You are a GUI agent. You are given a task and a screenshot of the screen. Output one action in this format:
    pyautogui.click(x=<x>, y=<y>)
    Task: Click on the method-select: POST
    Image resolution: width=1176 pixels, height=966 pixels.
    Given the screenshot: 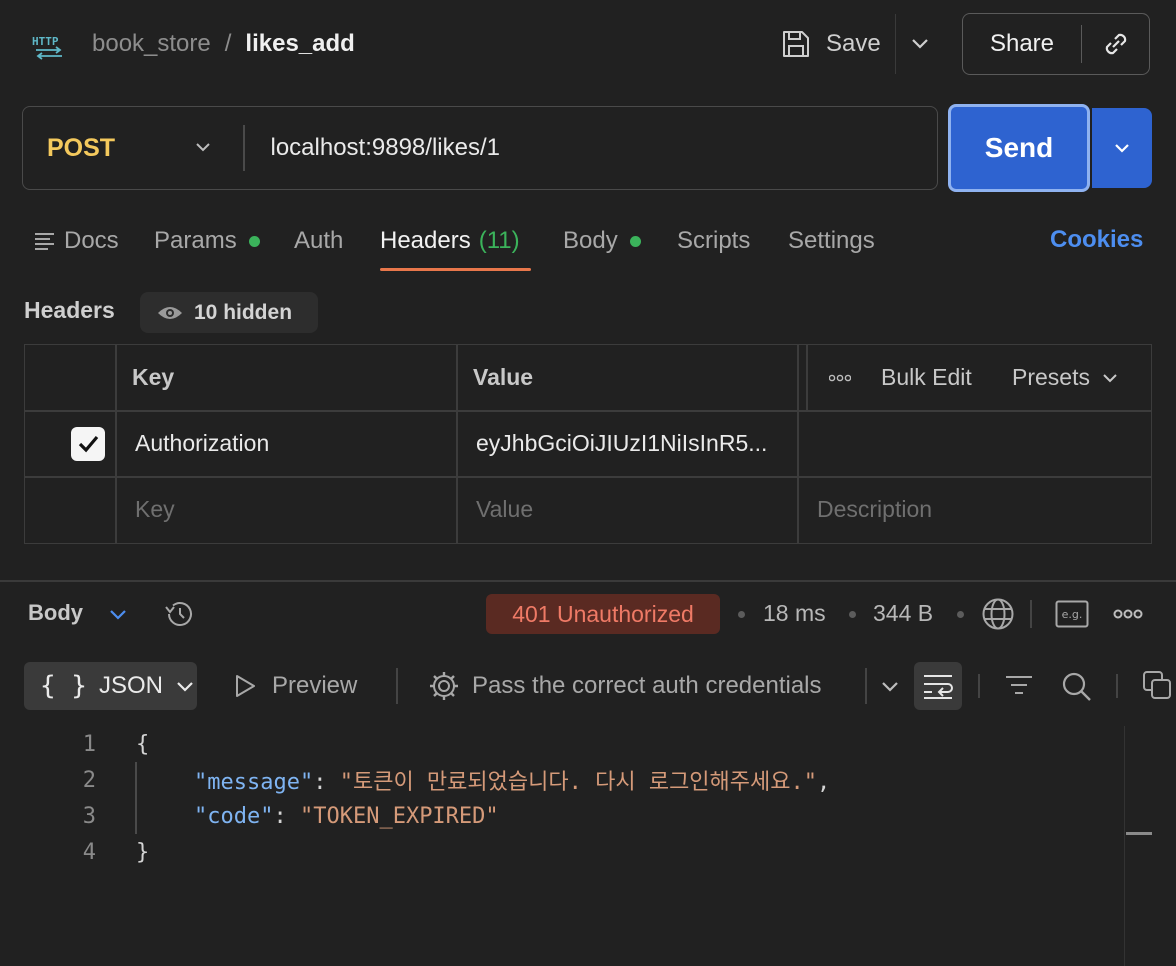 What is the action you would take?
    pyautogui.click(x=133, y=148)
    